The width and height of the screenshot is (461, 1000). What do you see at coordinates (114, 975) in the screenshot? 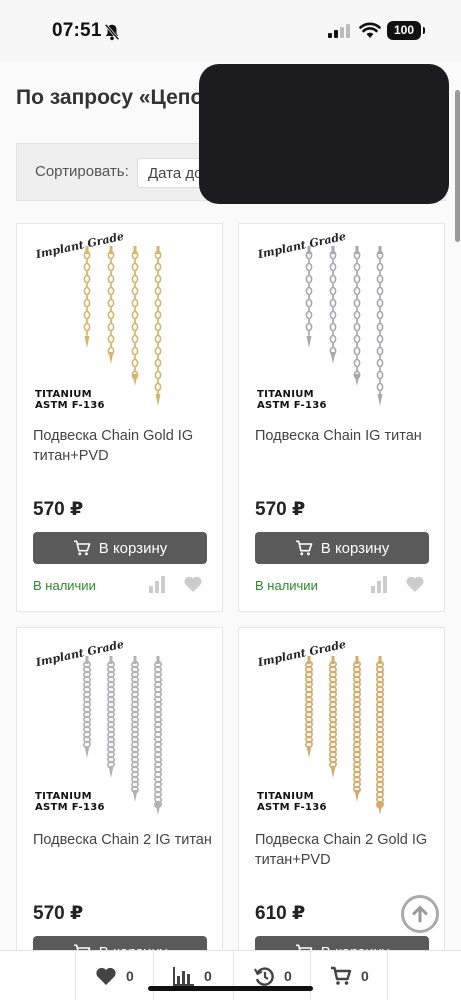
I see `favorites-tab: 0` at bounding box center [114, 975].